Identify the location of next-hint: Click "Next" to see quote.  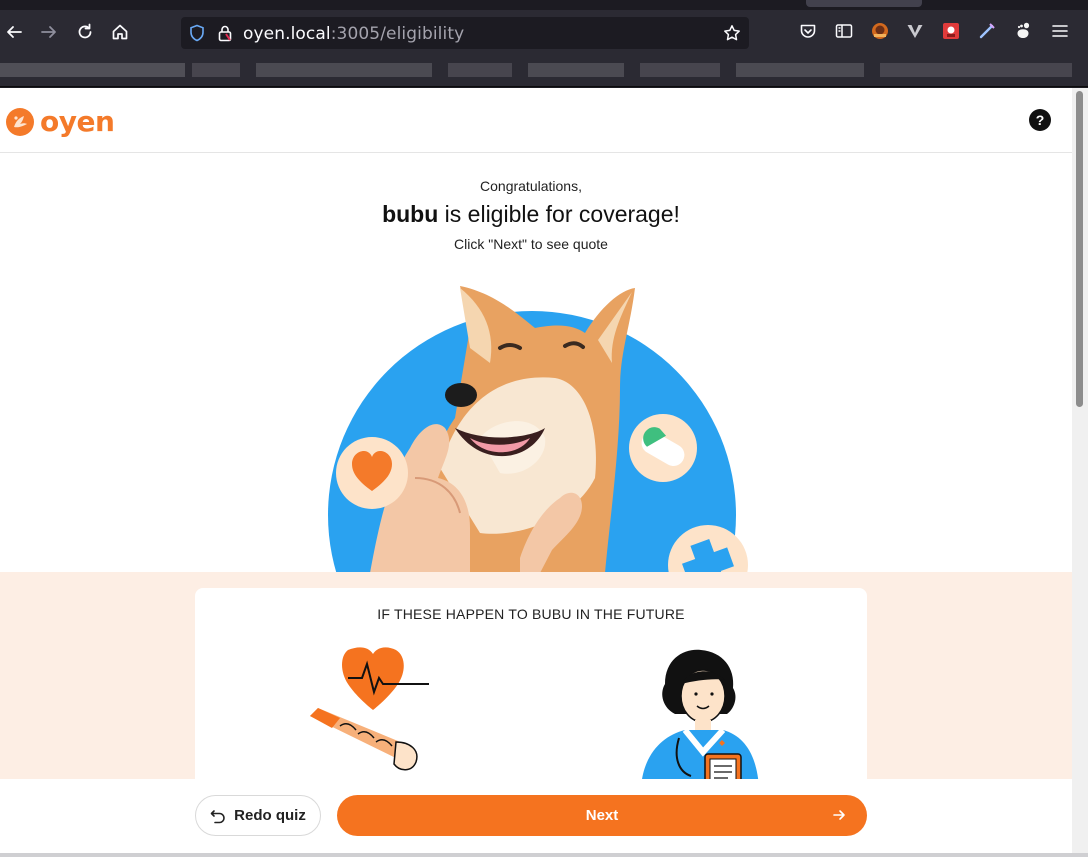
(531, 244).